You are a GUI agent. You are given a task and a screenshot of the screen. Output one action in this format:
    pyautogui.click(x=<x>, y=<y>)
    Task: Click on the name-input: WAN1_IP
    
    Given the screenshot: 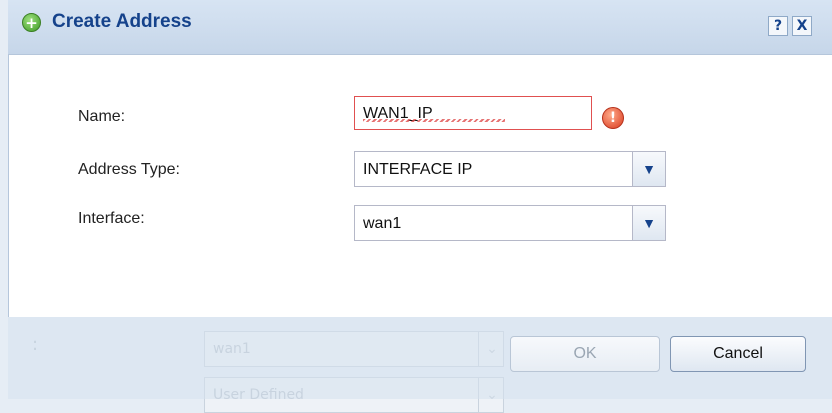 What is the action you would take?
    pyautogui.click(x=473, y=113)
    